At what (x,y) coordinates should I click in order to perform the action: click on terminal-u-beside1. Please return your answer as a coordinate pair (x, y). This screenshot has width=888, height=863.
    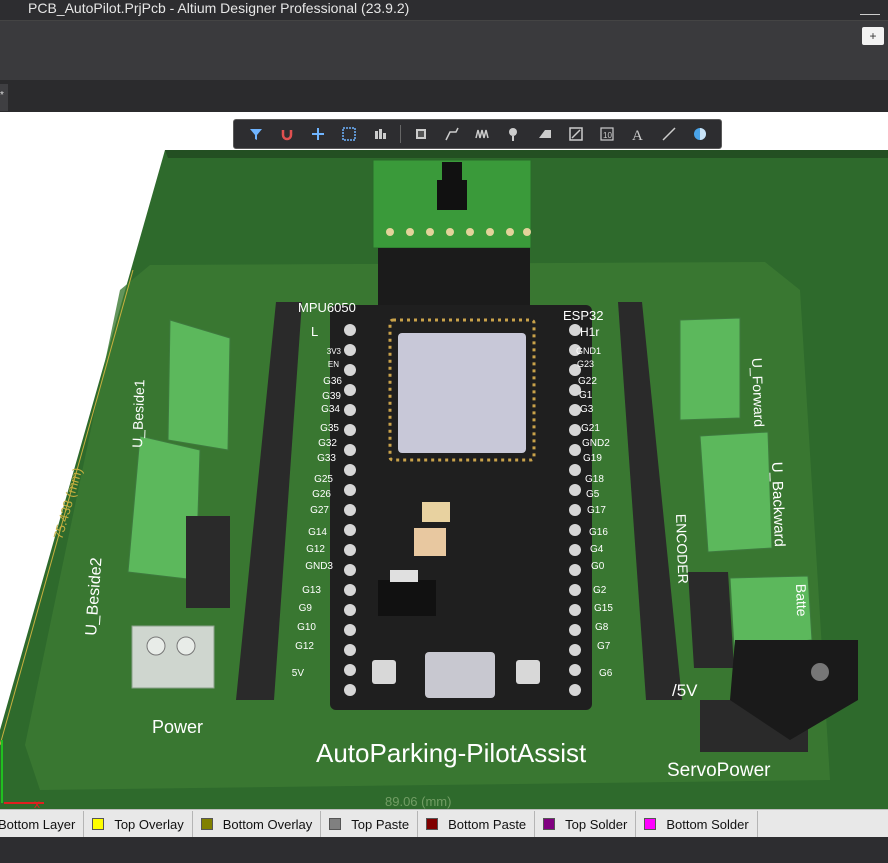
    Looking at the image, I should click on (199, 385).